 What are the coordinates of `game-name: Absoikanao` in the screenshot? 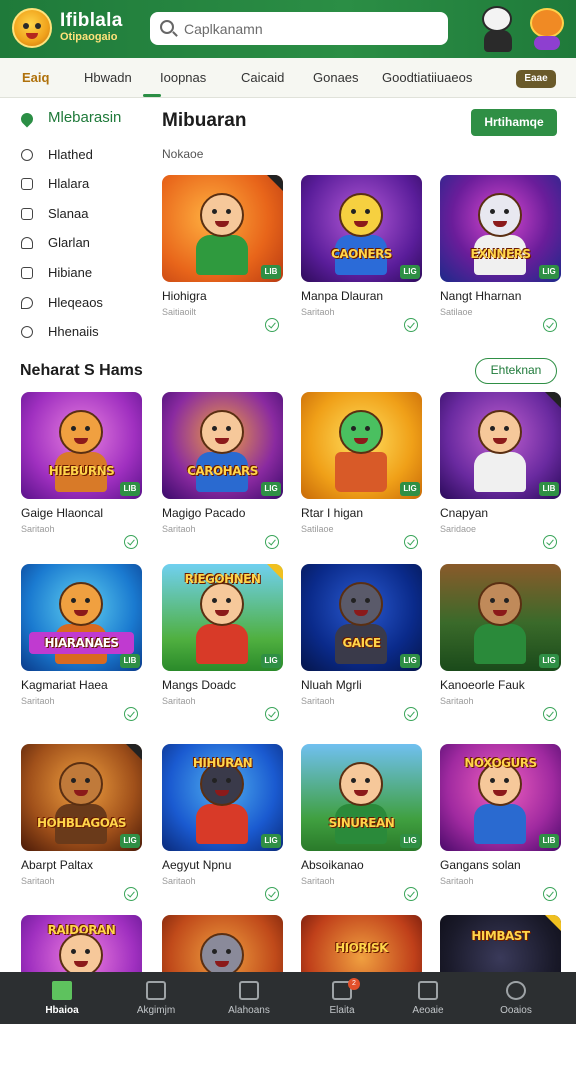 It's located at (332, 865).